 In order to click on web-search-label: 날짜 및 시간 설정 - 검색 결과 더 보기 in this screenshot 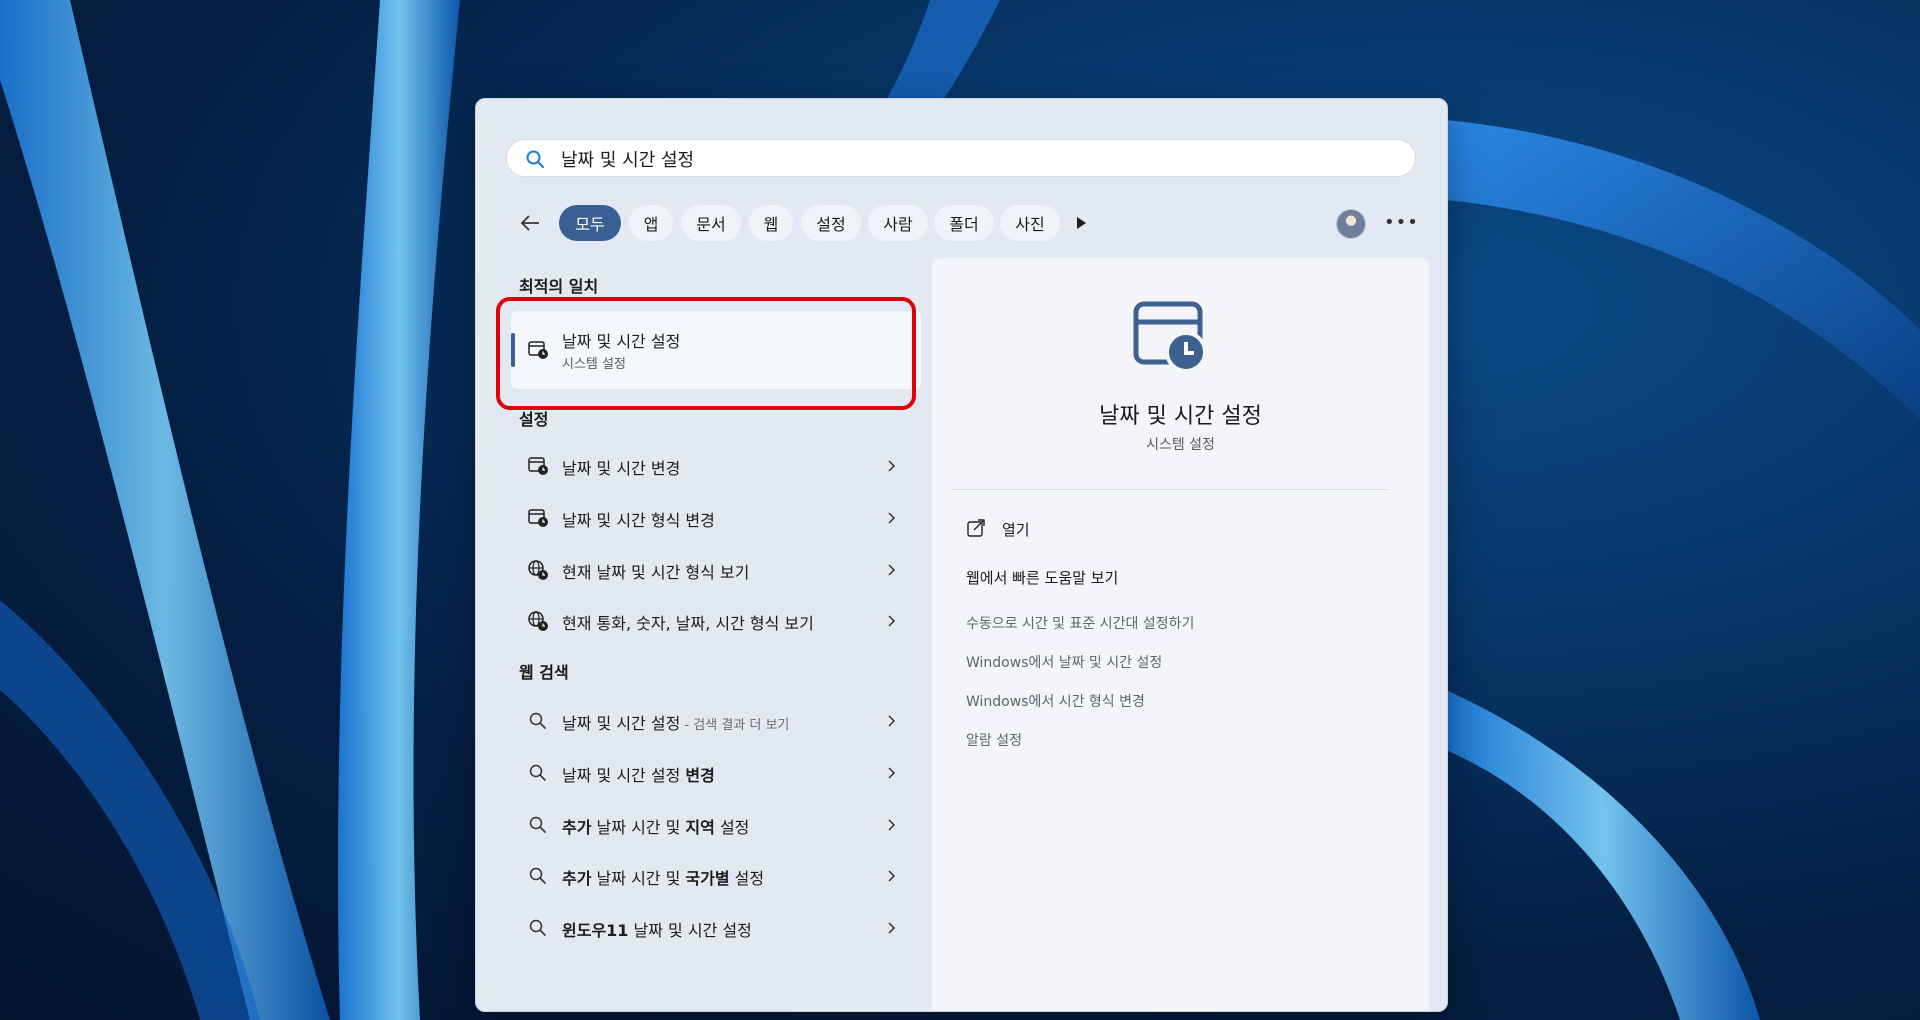, I will do `click(676, 723)`.